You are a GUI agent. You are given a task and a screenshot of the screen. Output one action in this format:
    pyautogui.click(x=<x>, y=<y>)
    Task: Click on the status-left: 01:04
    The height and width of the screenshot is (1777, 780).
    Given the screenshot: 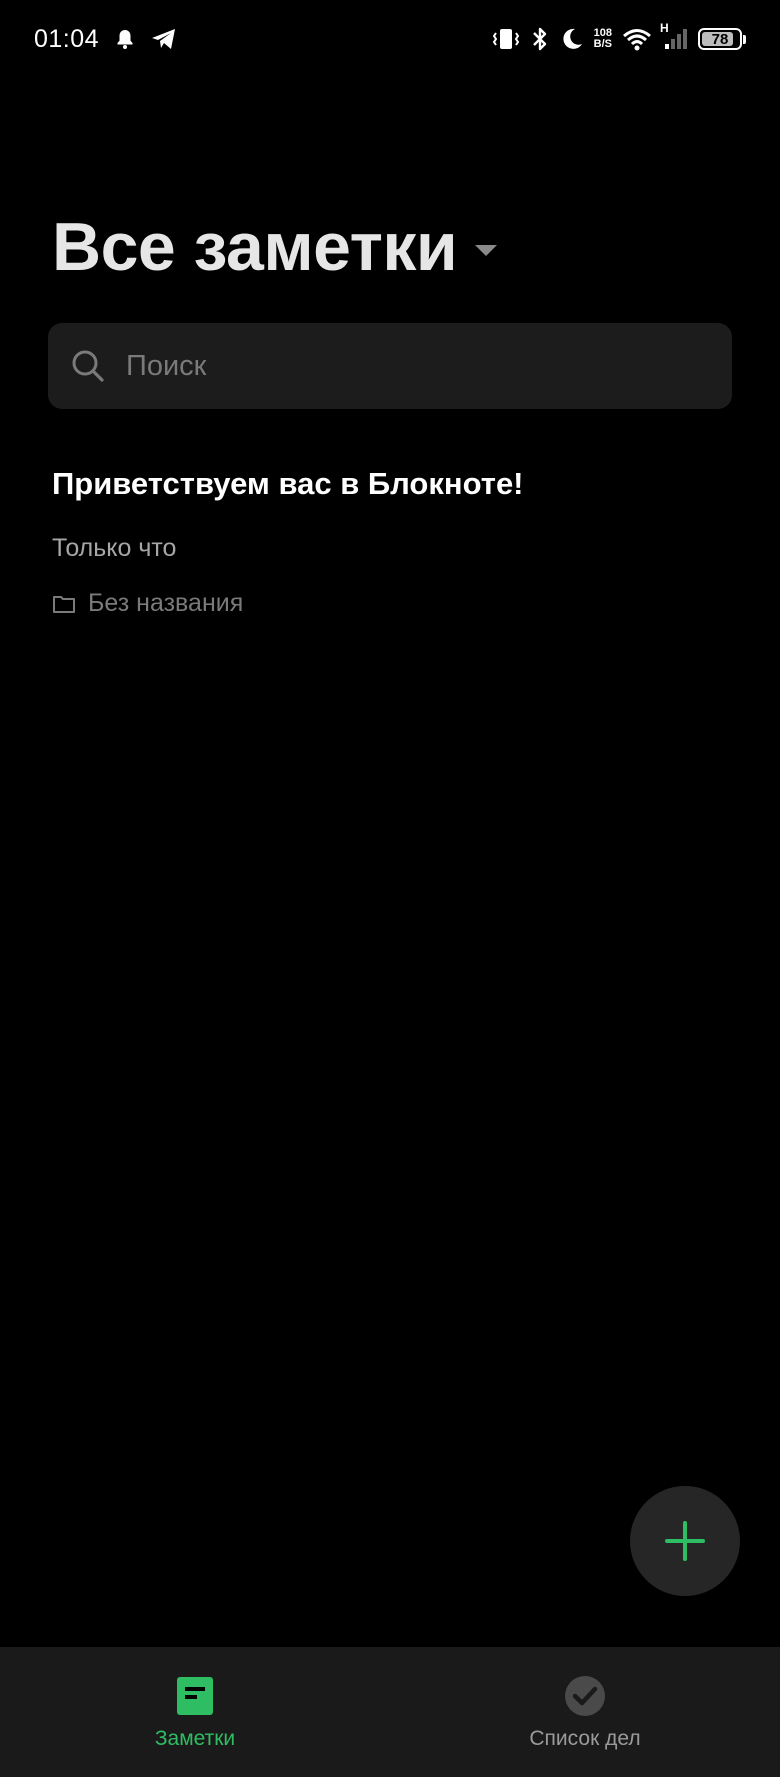 What is the action you would take?
    pyautogui.click(x=105, y=39)
    